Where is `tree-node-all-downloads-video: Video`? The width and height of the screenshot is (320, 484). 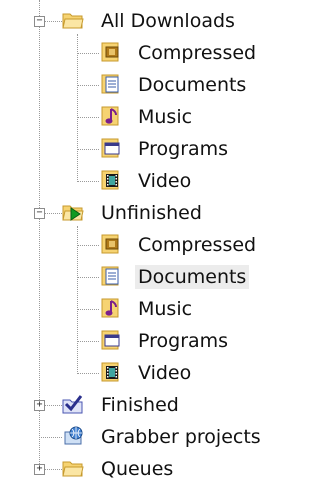
tree-node-all-downloads-video: Video is located at coordinates (134, 181).